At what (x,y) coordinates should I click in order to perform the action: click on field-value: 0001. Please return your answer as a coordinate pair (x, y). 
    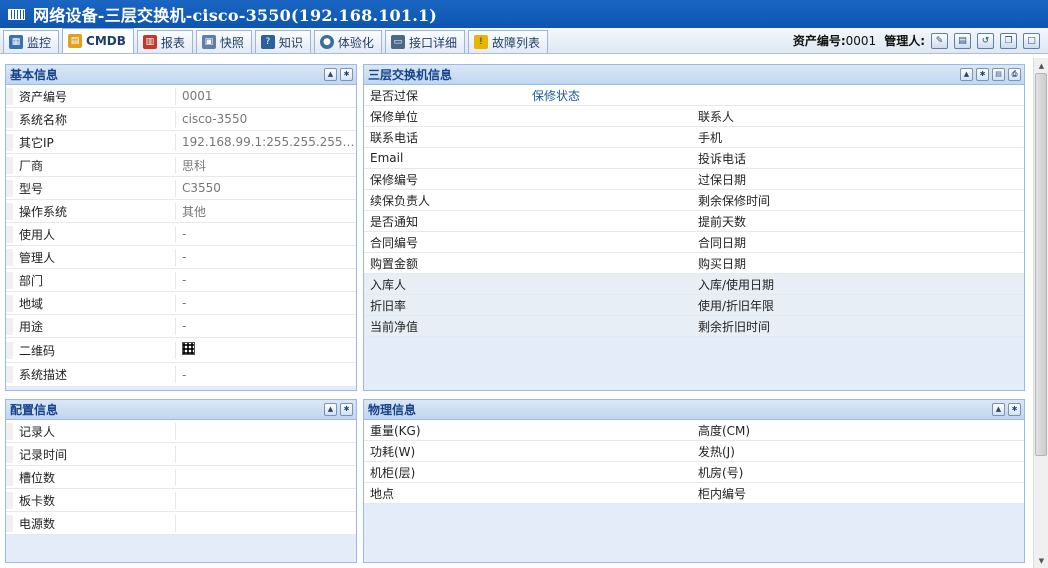
    Looking at the image, I should click on (197, 96).